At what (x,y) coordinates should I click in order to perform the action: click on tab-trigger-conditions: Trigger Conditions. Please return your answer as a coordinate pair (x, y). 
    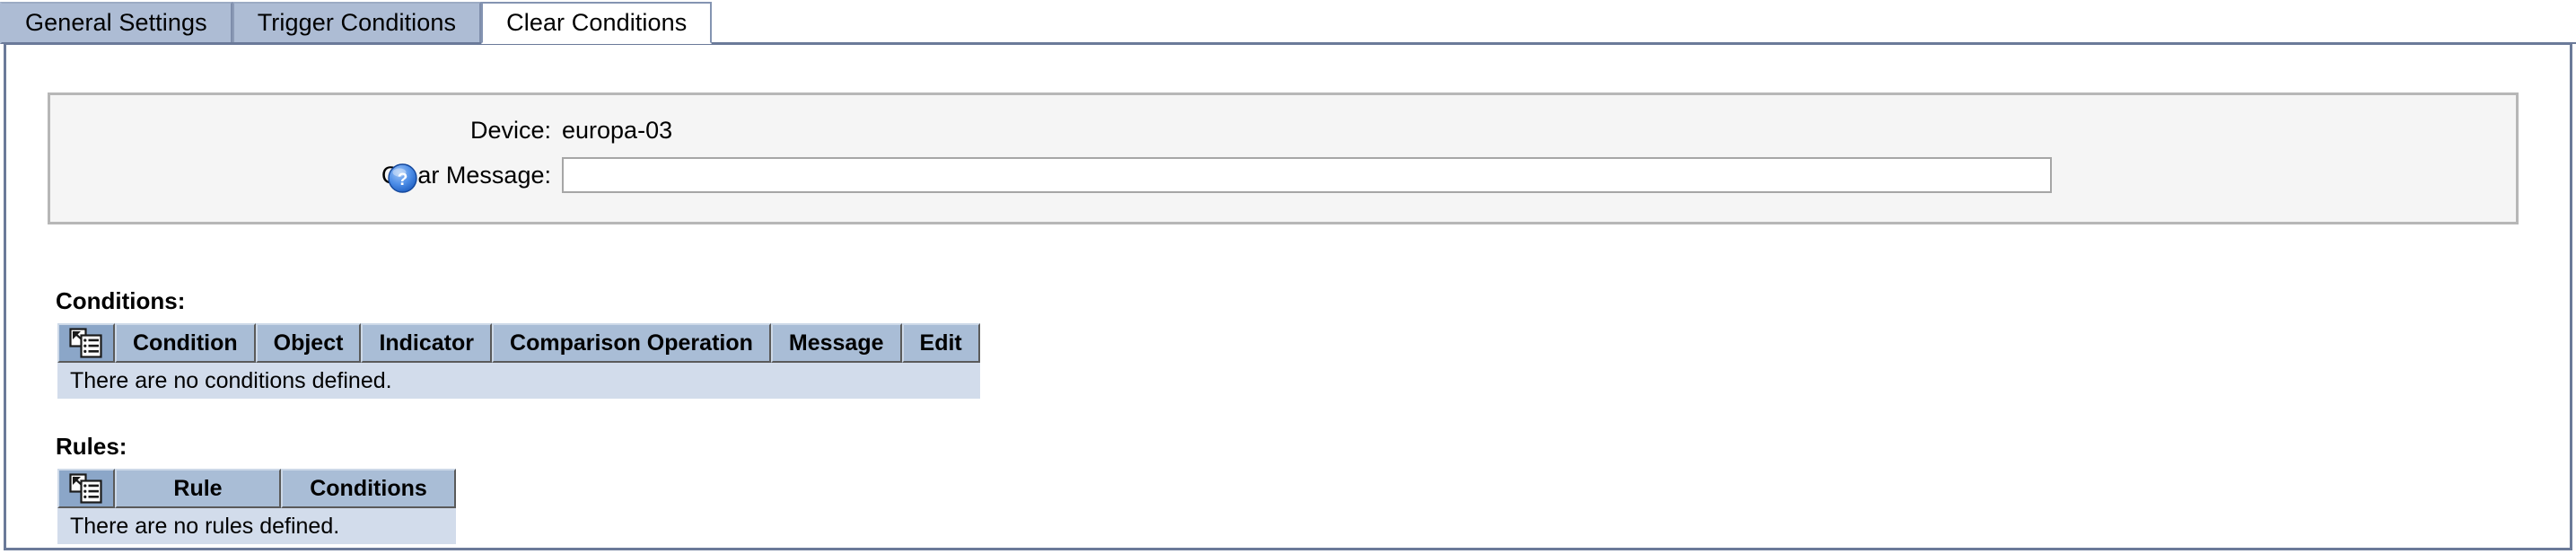
    Looking at the image, I should click on (357, 23).